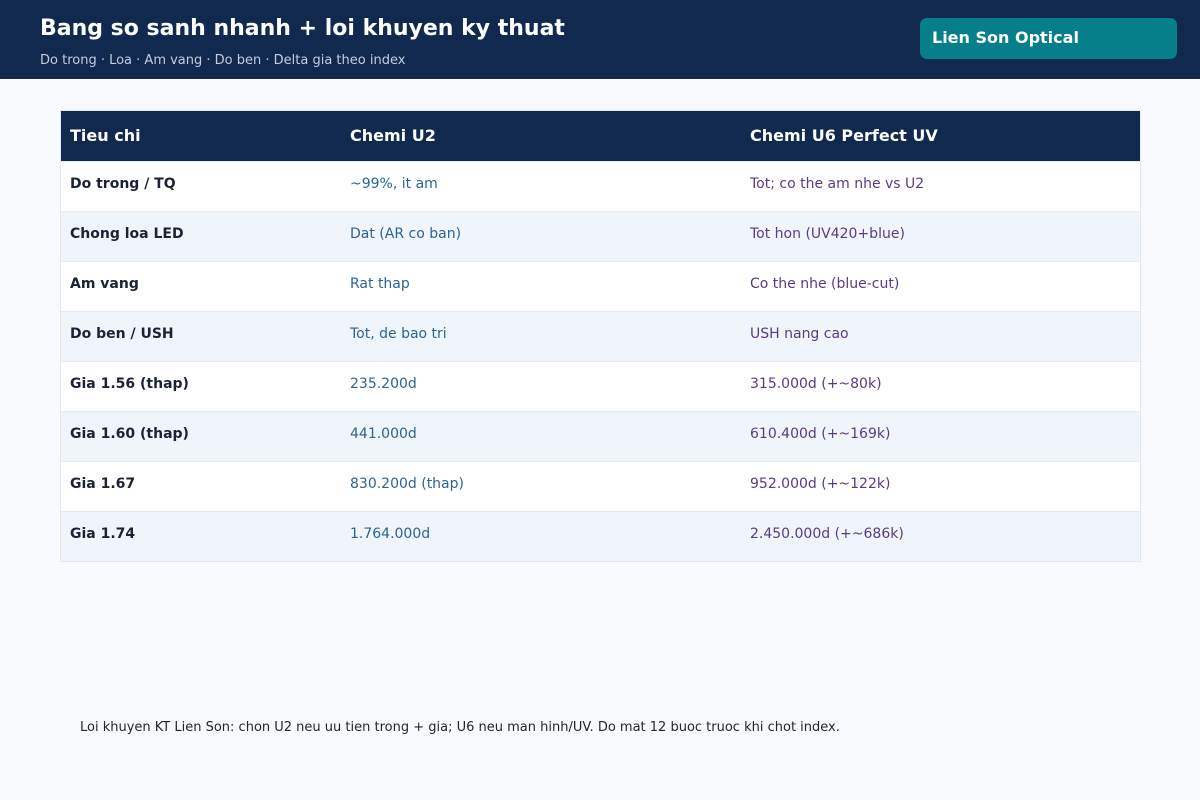  Describe the element at coordinates (302, 28) in the screenshot. I see `page-title: Bang so sanh nhanh + loi khuyen ky thuat` at that location.